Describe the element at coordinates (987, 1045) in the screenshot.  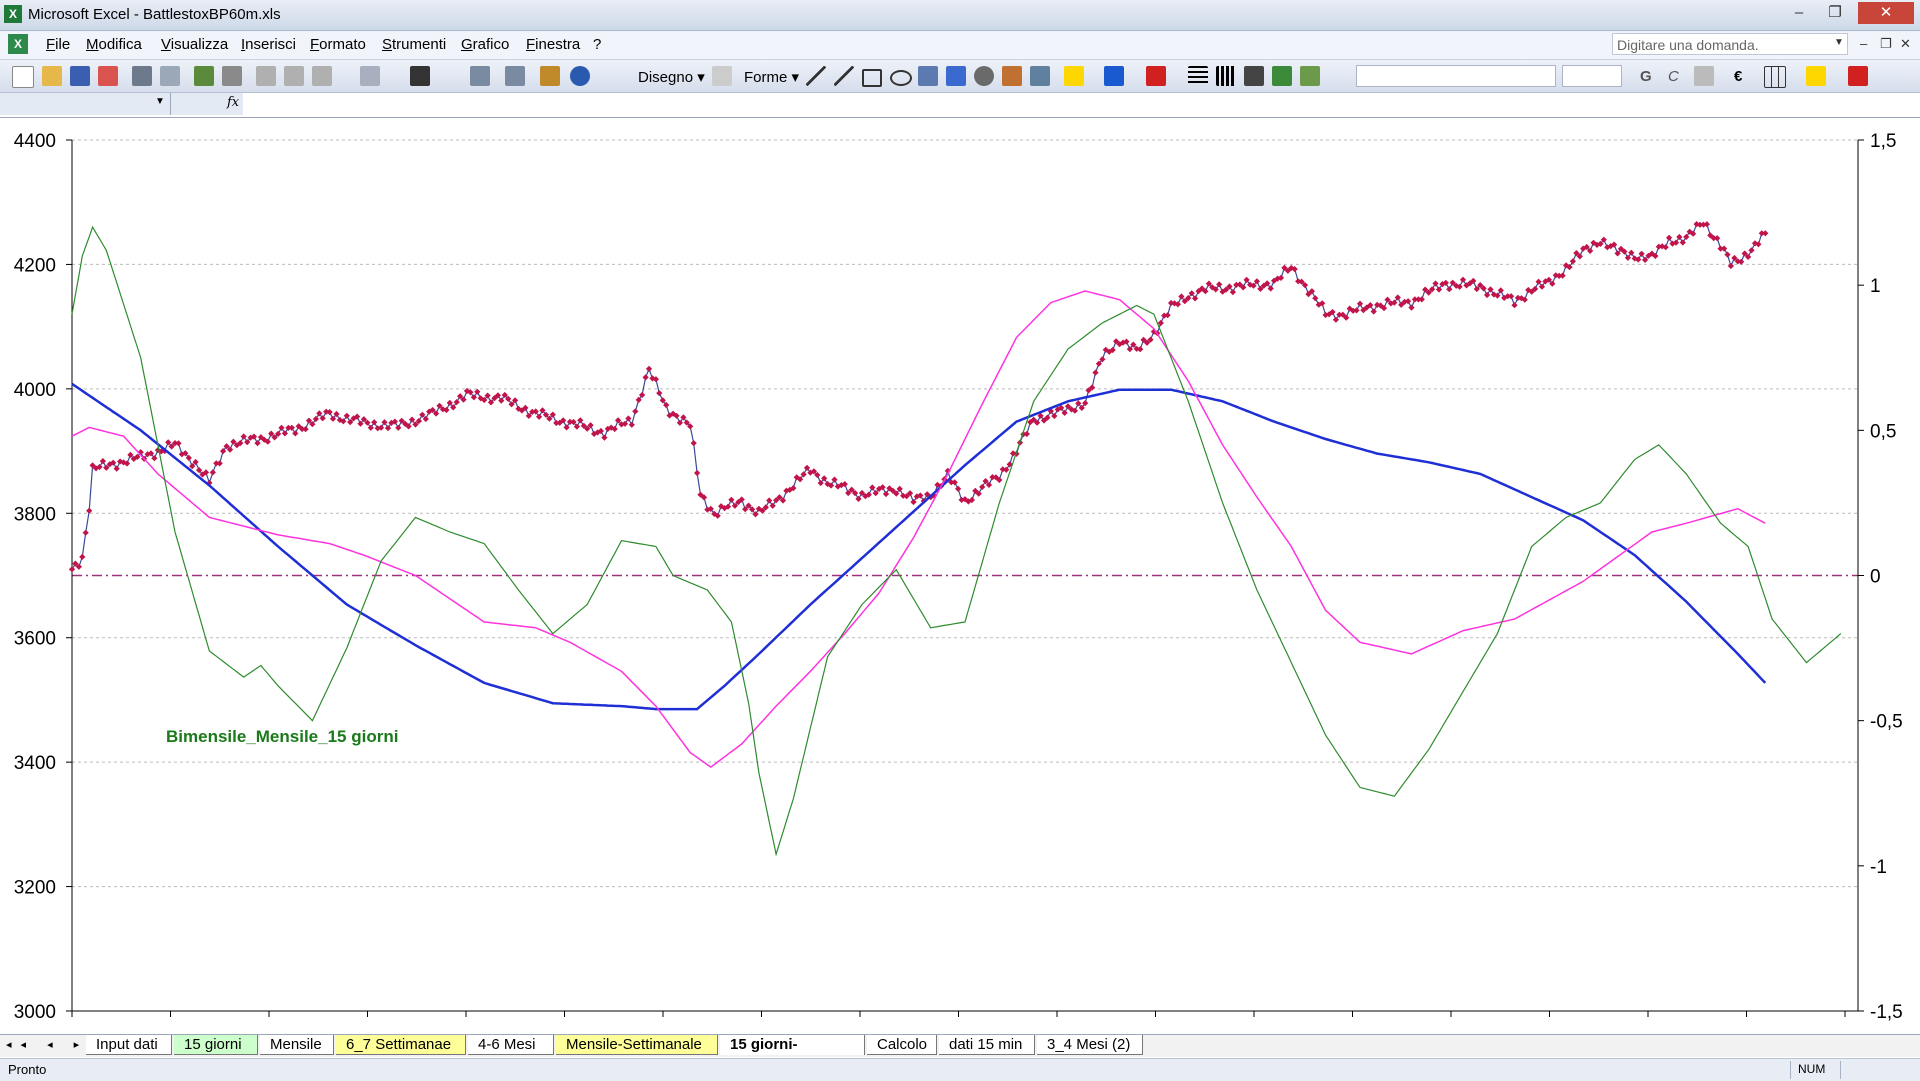
I see `sheet-tab: dati 15 min` at that location.